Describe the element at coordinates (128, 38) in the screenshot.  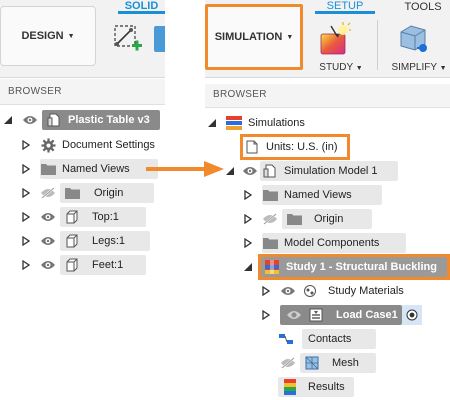
I see `create-sketch-icon` at that location.